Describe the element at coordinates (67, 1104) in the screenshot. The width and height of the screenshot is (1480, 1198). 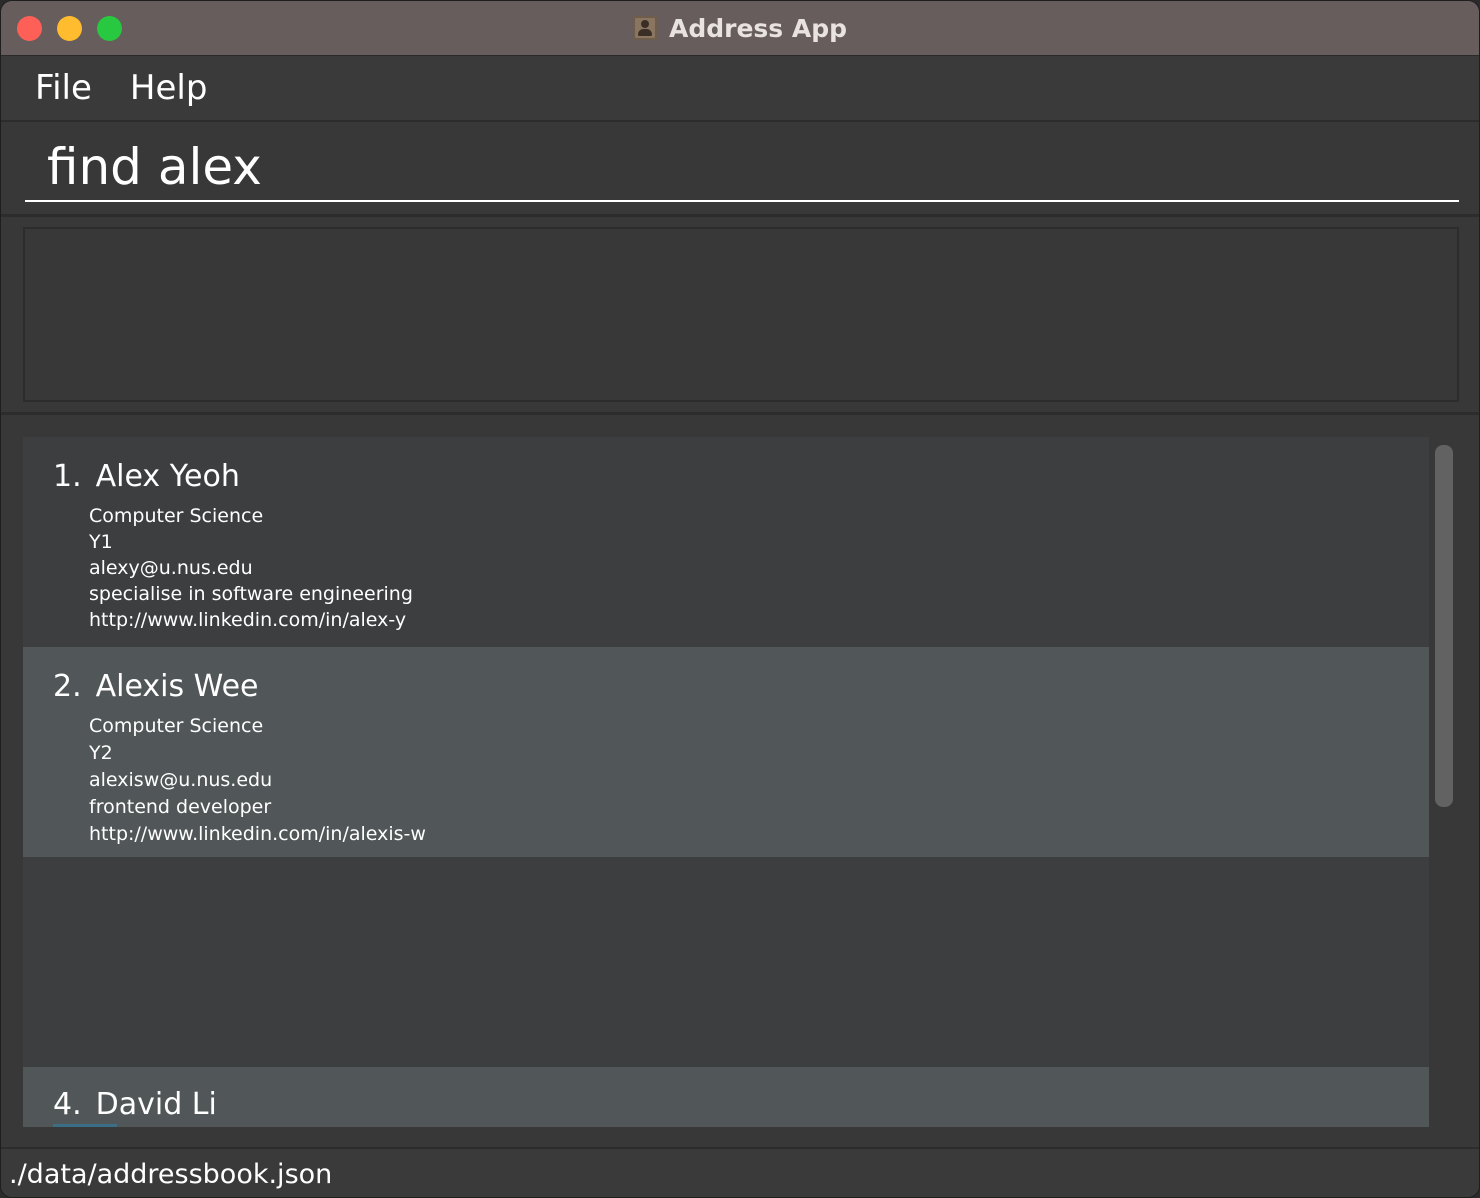
I see `person-index: 4.` at that location.